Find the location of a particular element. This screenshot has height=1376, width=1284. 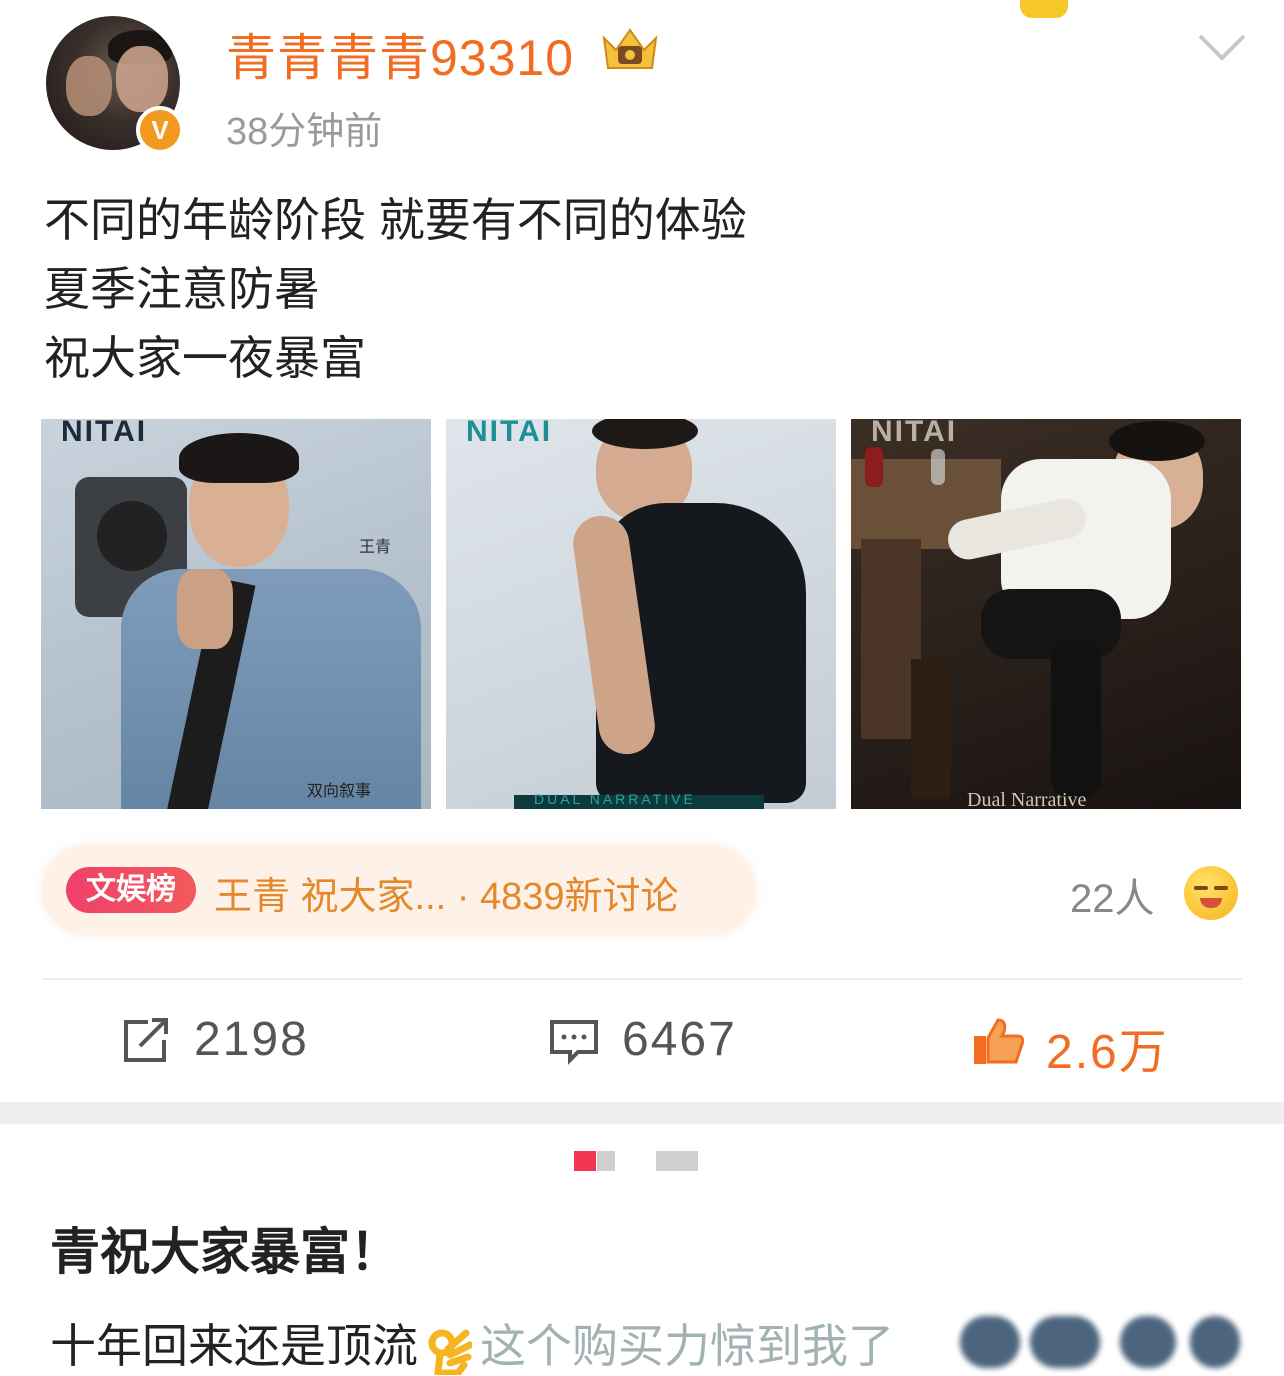

ok-hand-icon is located at coordinates (450, 1352).